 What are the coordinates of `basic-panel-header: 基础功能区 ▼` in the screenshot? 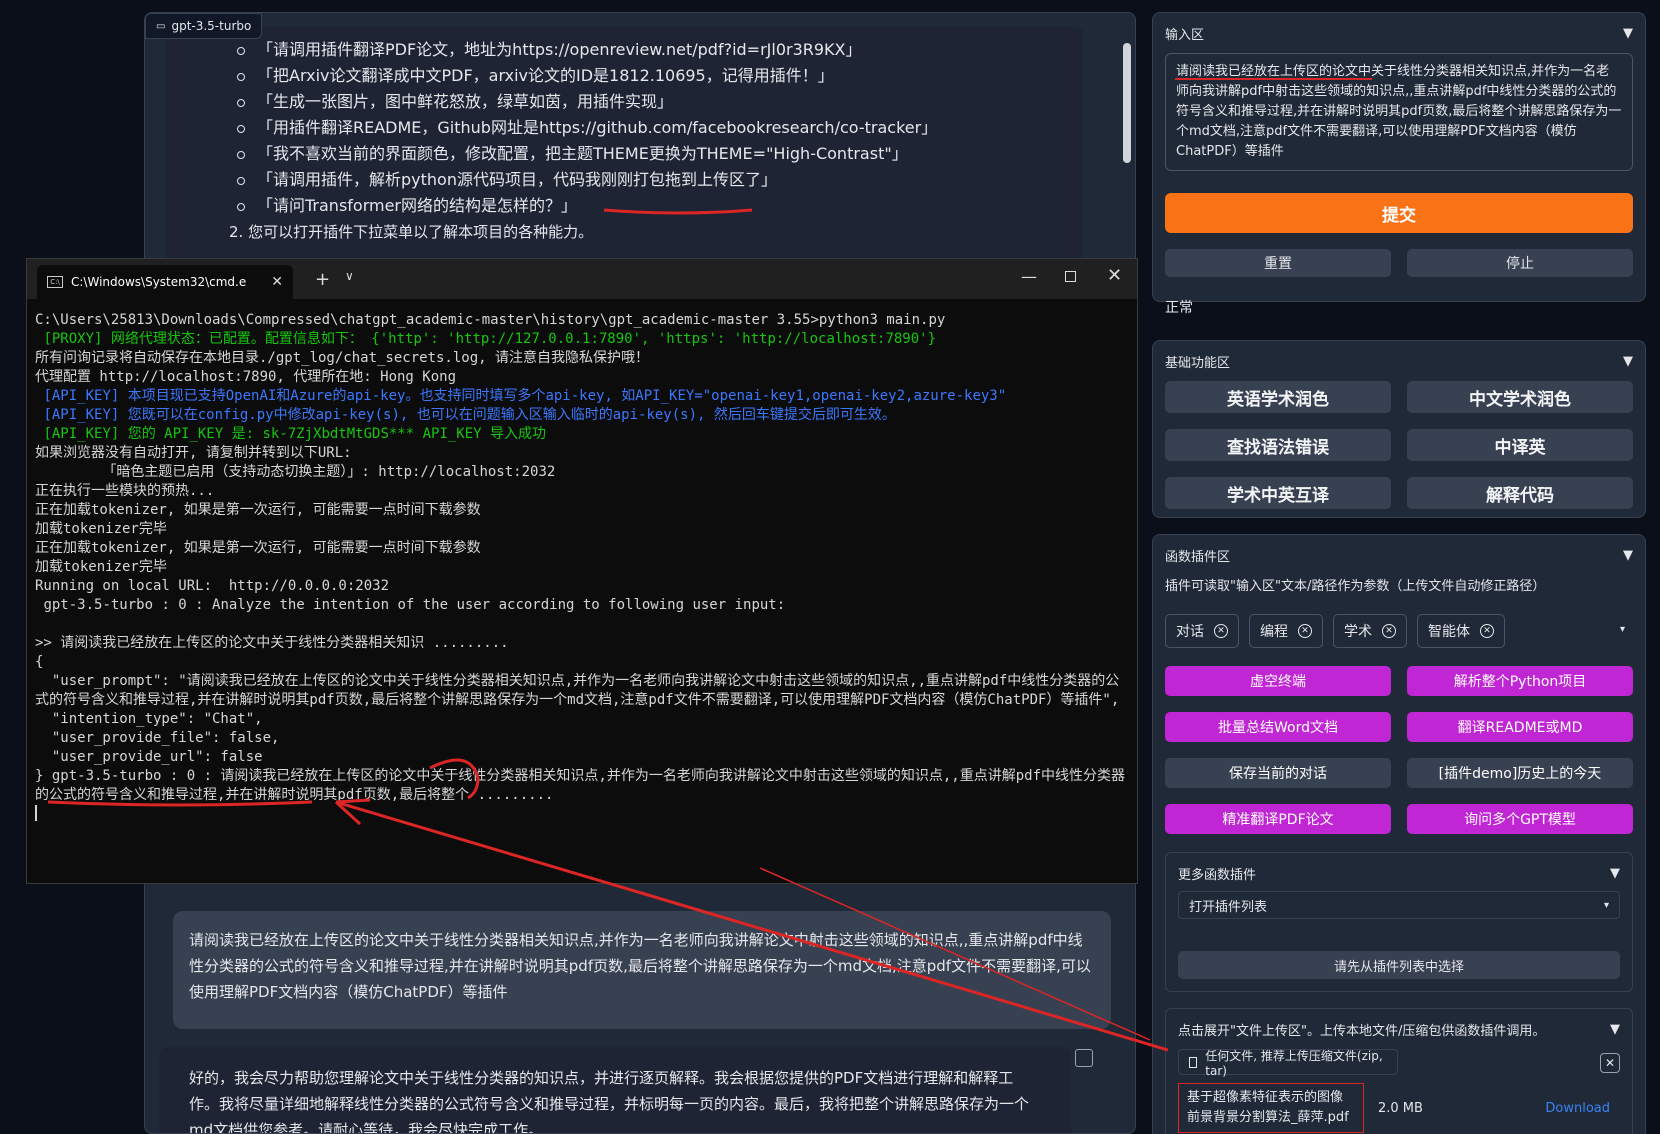 It's located at (1399, 361).